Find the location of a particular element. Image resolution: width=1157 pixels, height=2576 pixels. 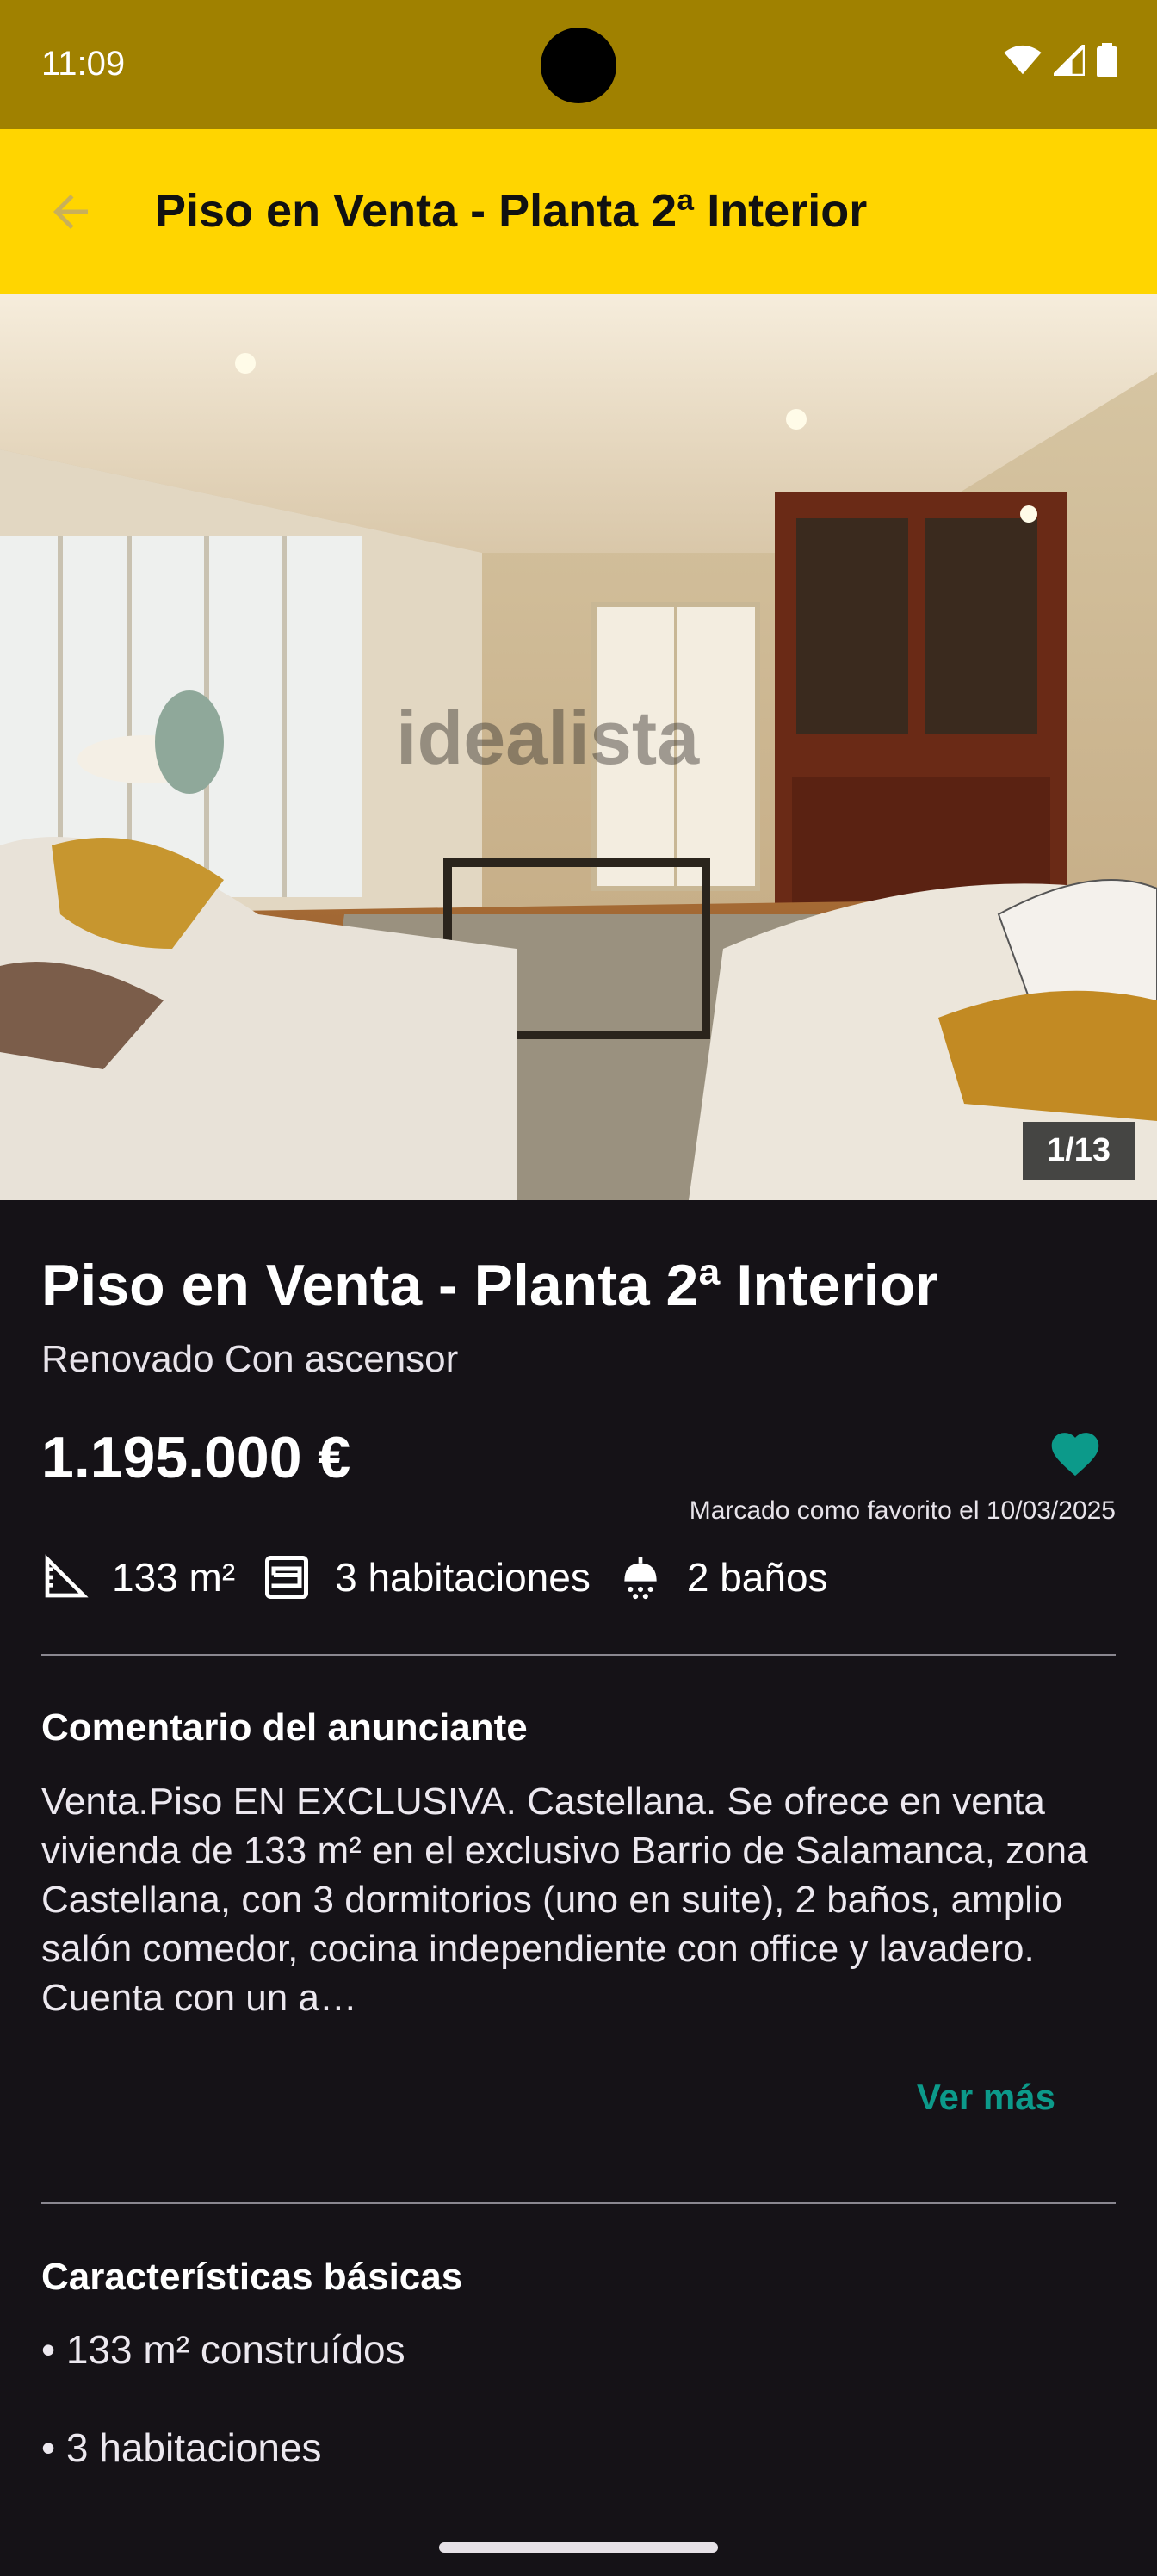

favorite-date: Marcado como favorito el 10/03/2025 is located at coordinates (903, 1511).